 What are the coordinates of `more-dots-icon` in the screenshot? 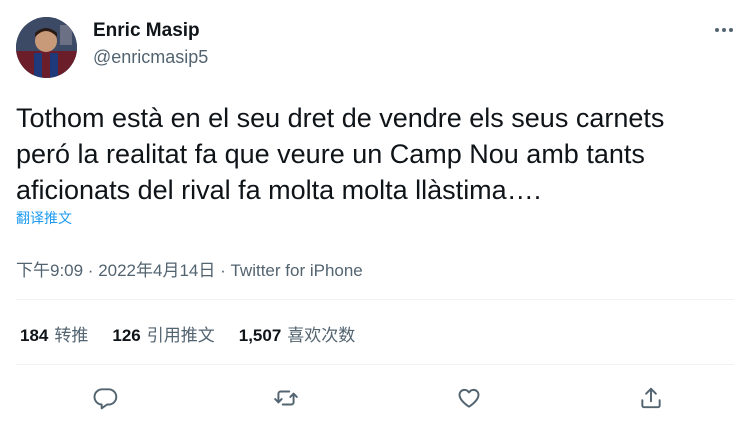 It's located at (724, 30).